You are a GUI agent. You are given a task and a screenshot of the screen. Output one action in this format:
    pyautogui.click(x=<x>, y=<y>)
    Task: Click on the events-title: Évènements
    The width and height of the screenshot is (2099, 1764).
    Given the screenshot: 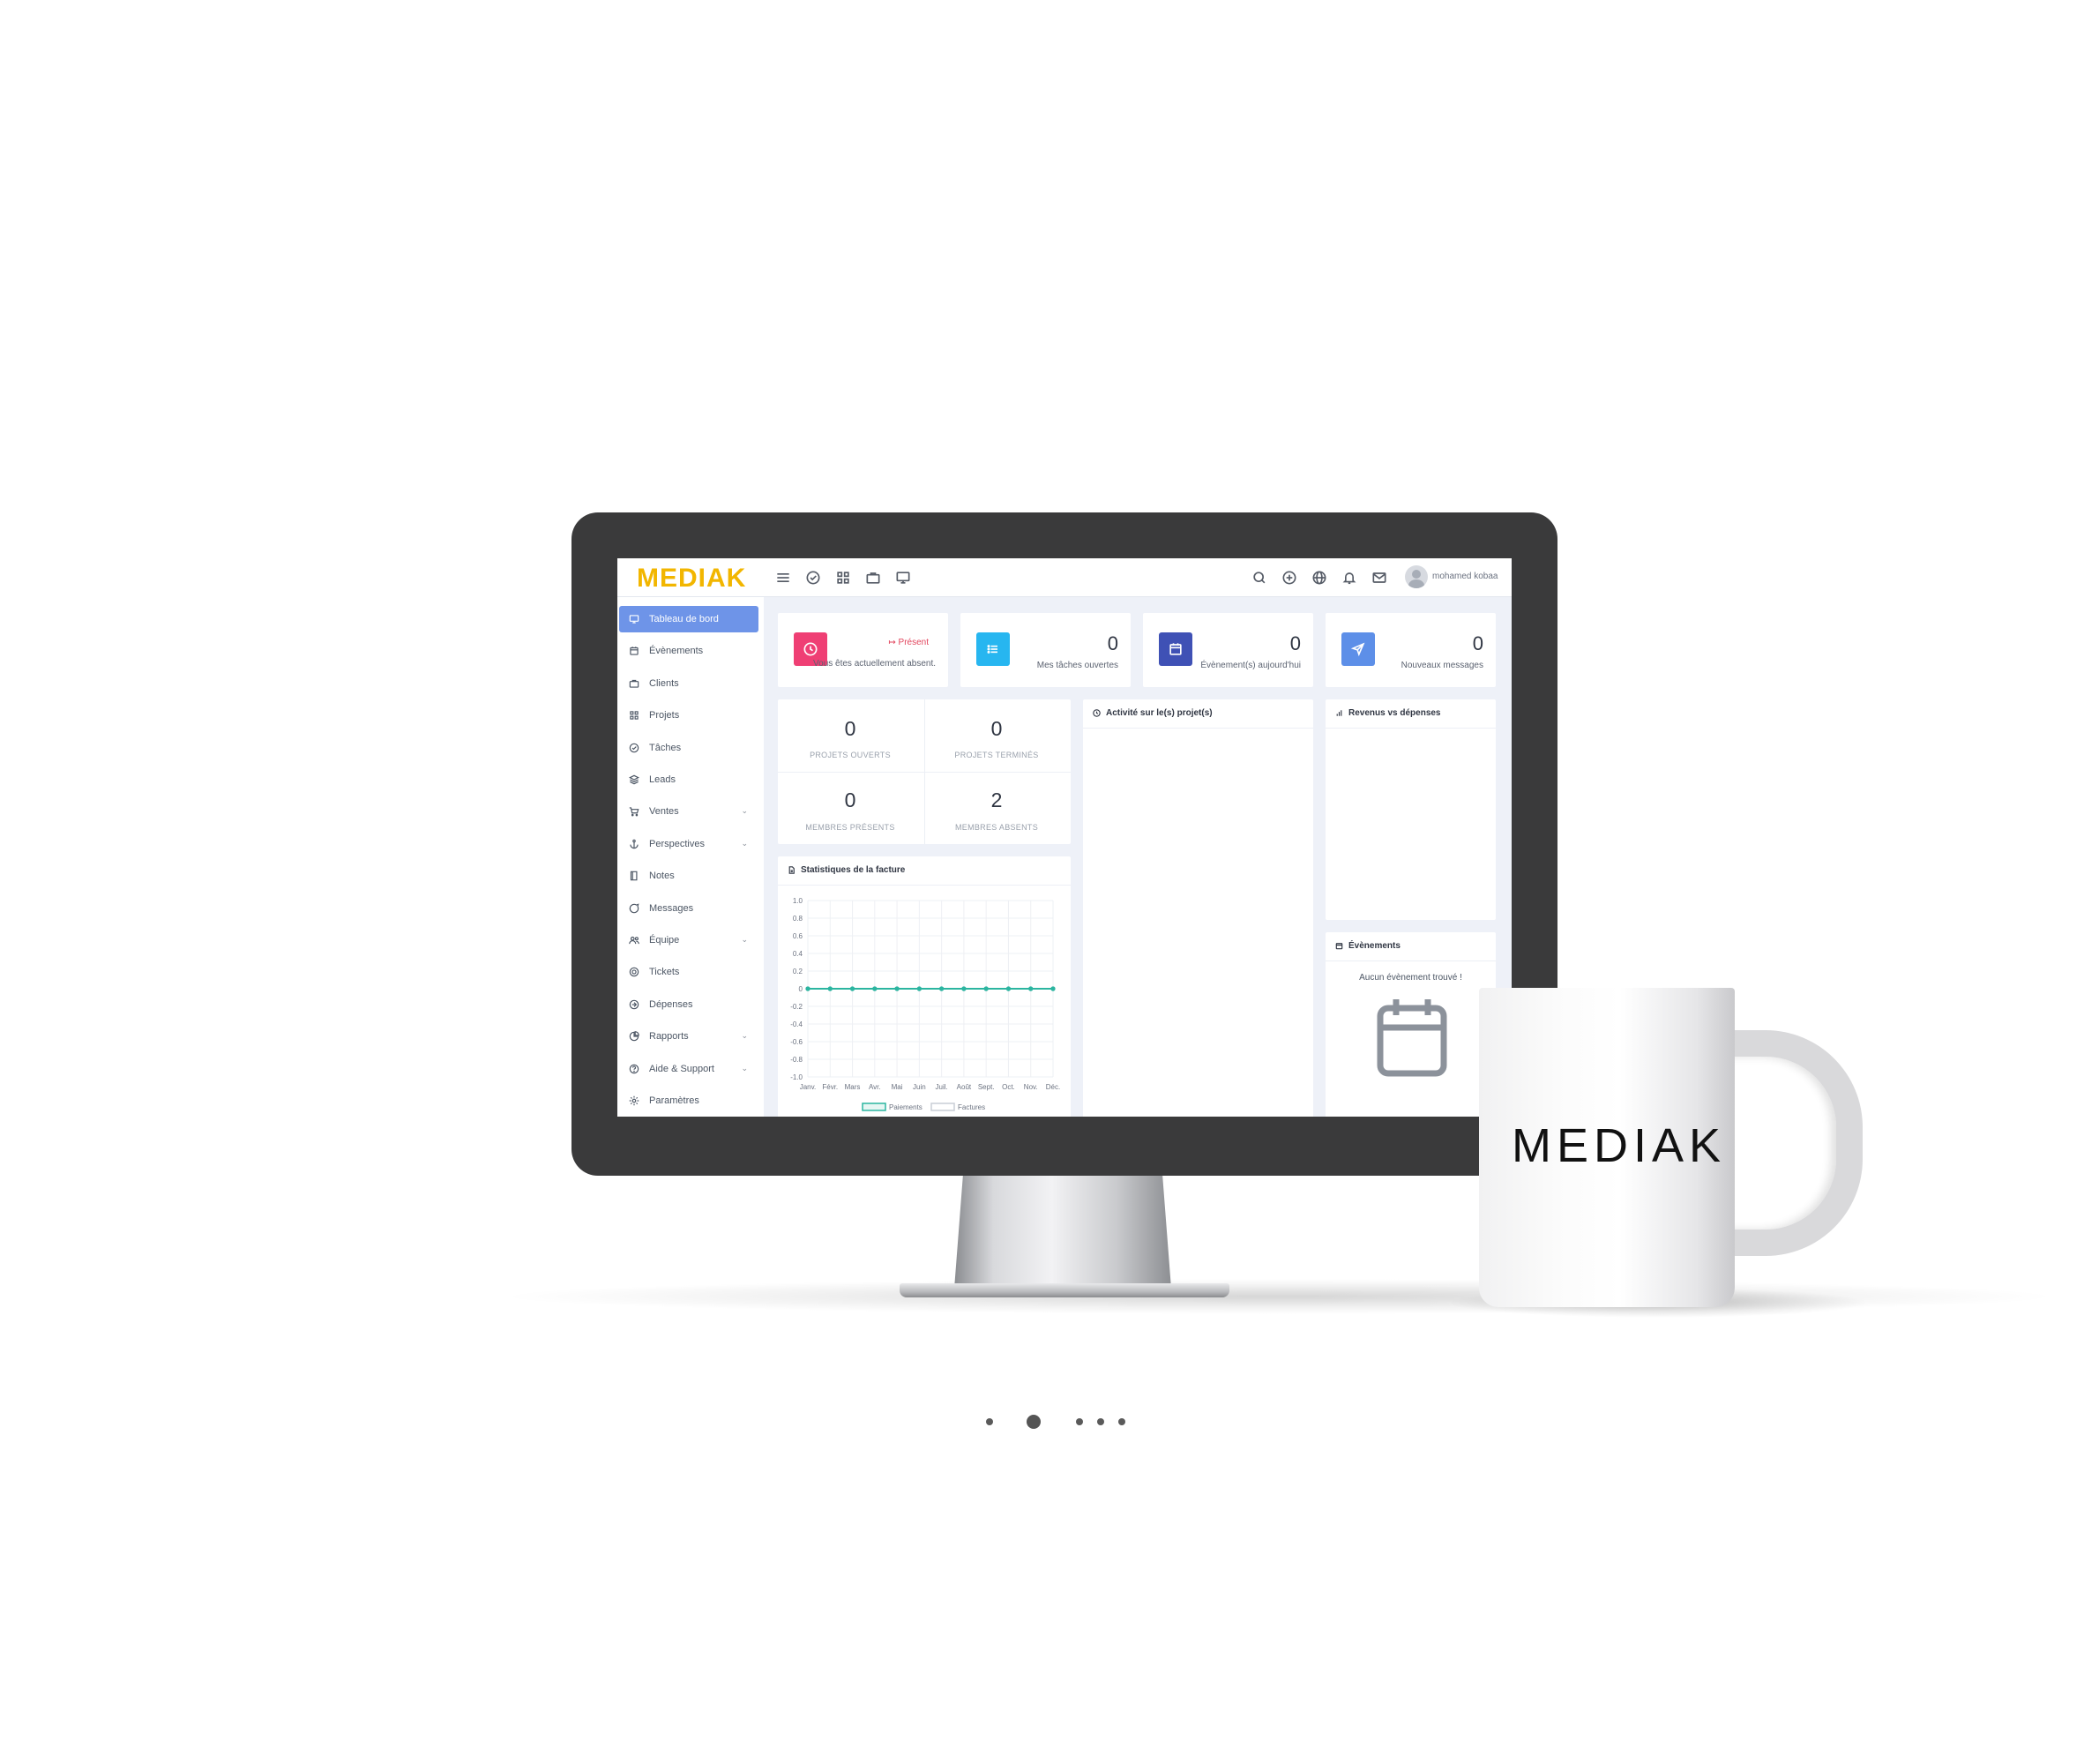 What is the action you would take?
    pyautogui.click(x=1367, y=946)
    